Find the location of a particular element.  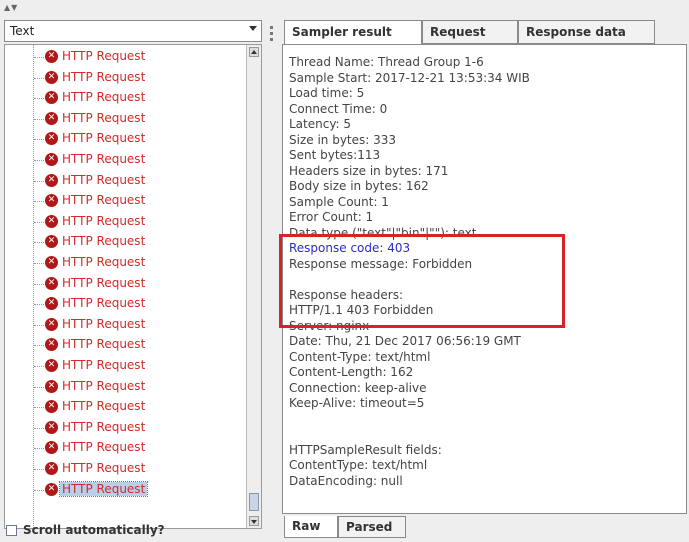

result-line: Body size in bytes: 162 is located at coordinates (359, 186).